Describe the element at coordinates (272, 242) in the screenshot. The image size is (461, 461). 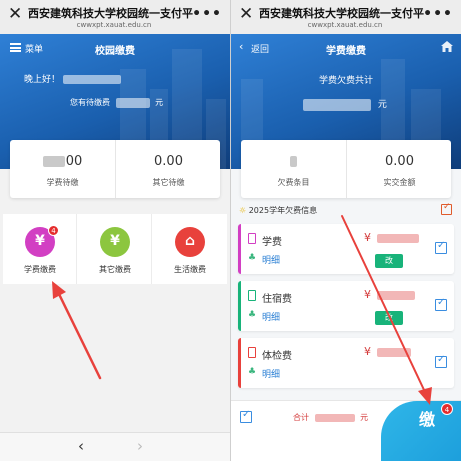
I see `fee-name: 学费` at that location.